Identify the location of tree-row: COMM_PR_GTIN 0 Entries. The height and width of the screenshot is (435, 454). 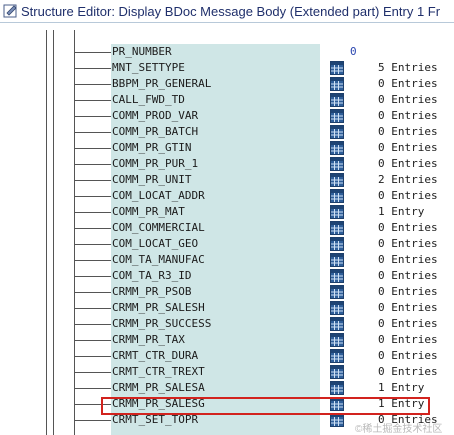
(227, 148).